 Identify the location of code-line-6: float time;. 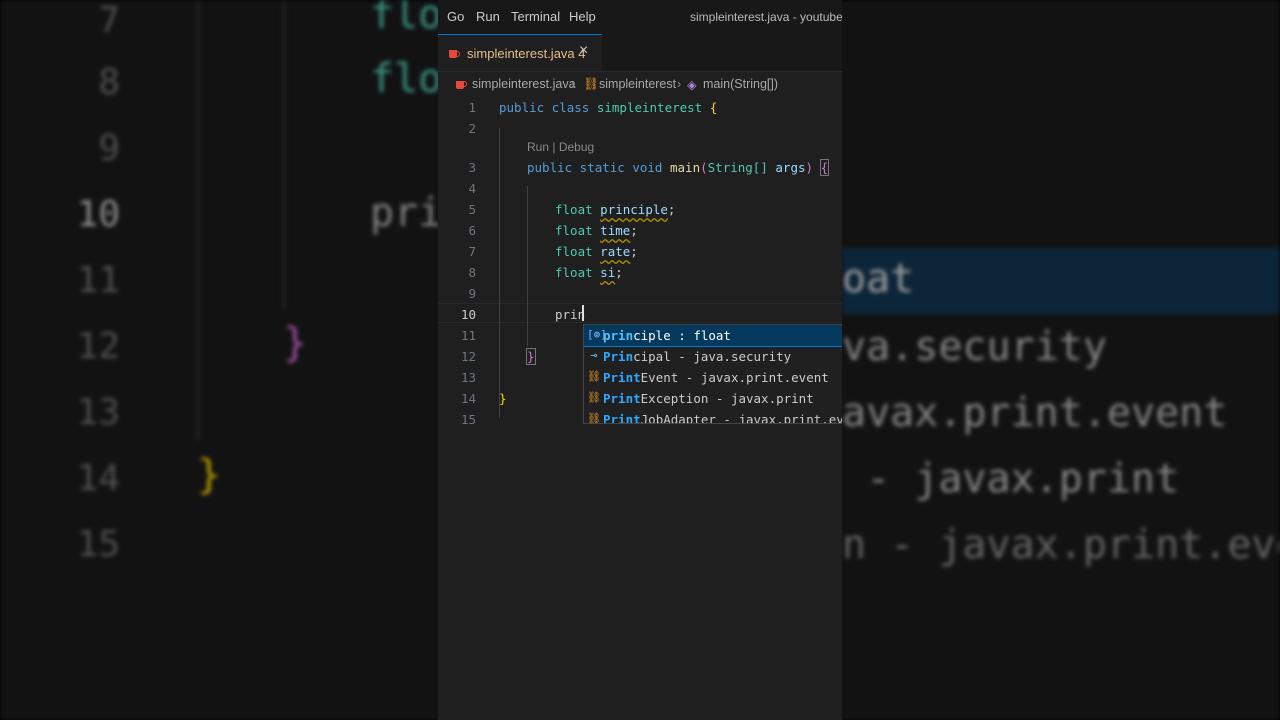
(596, 230).